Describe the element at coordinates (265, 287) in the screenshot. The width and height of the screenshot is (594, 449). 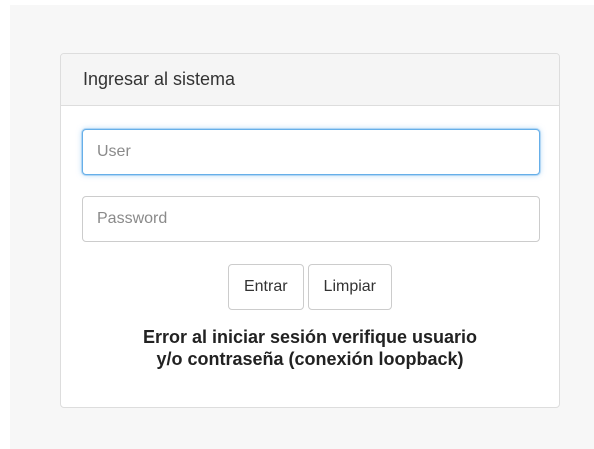
I see `submit-button: Entrar` at that location.